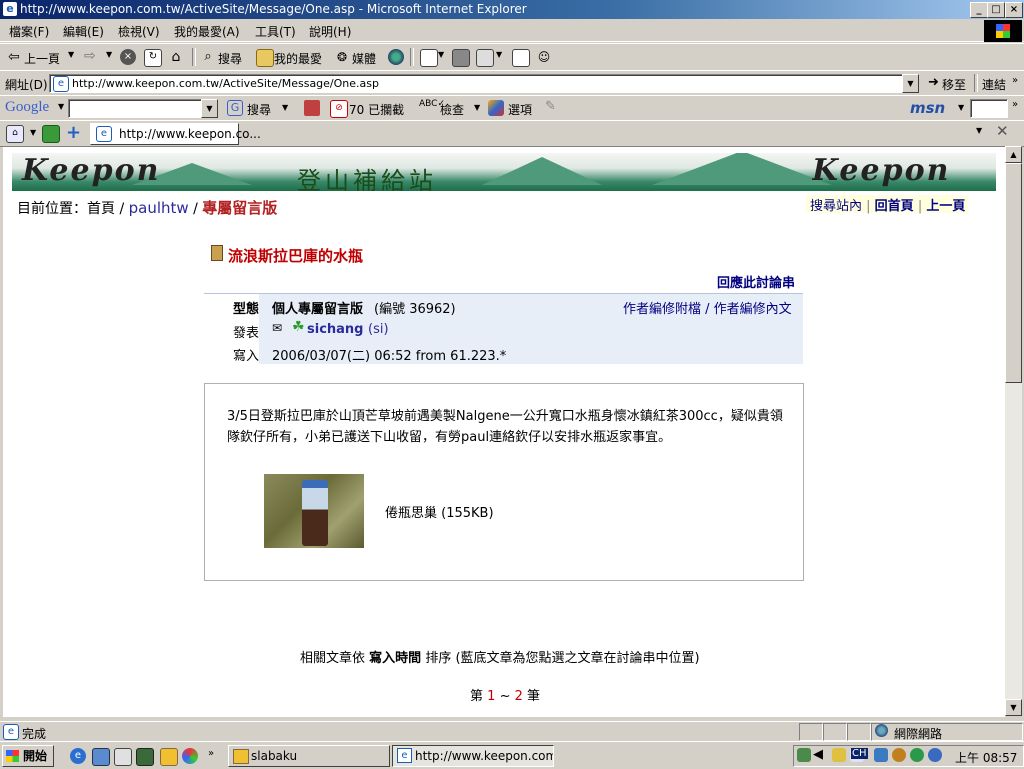  Describe the element at coordinates (477, 107) in the screenshot. I see `spellcheck-dropdown-icon: ▼` at that location.